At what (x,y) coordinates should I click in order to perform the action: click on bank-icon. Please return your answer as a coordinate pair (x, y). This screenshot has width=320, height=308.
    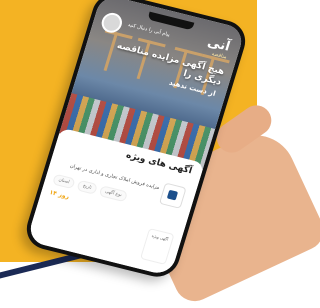
    Looking at the image, I should click on (172, 195).